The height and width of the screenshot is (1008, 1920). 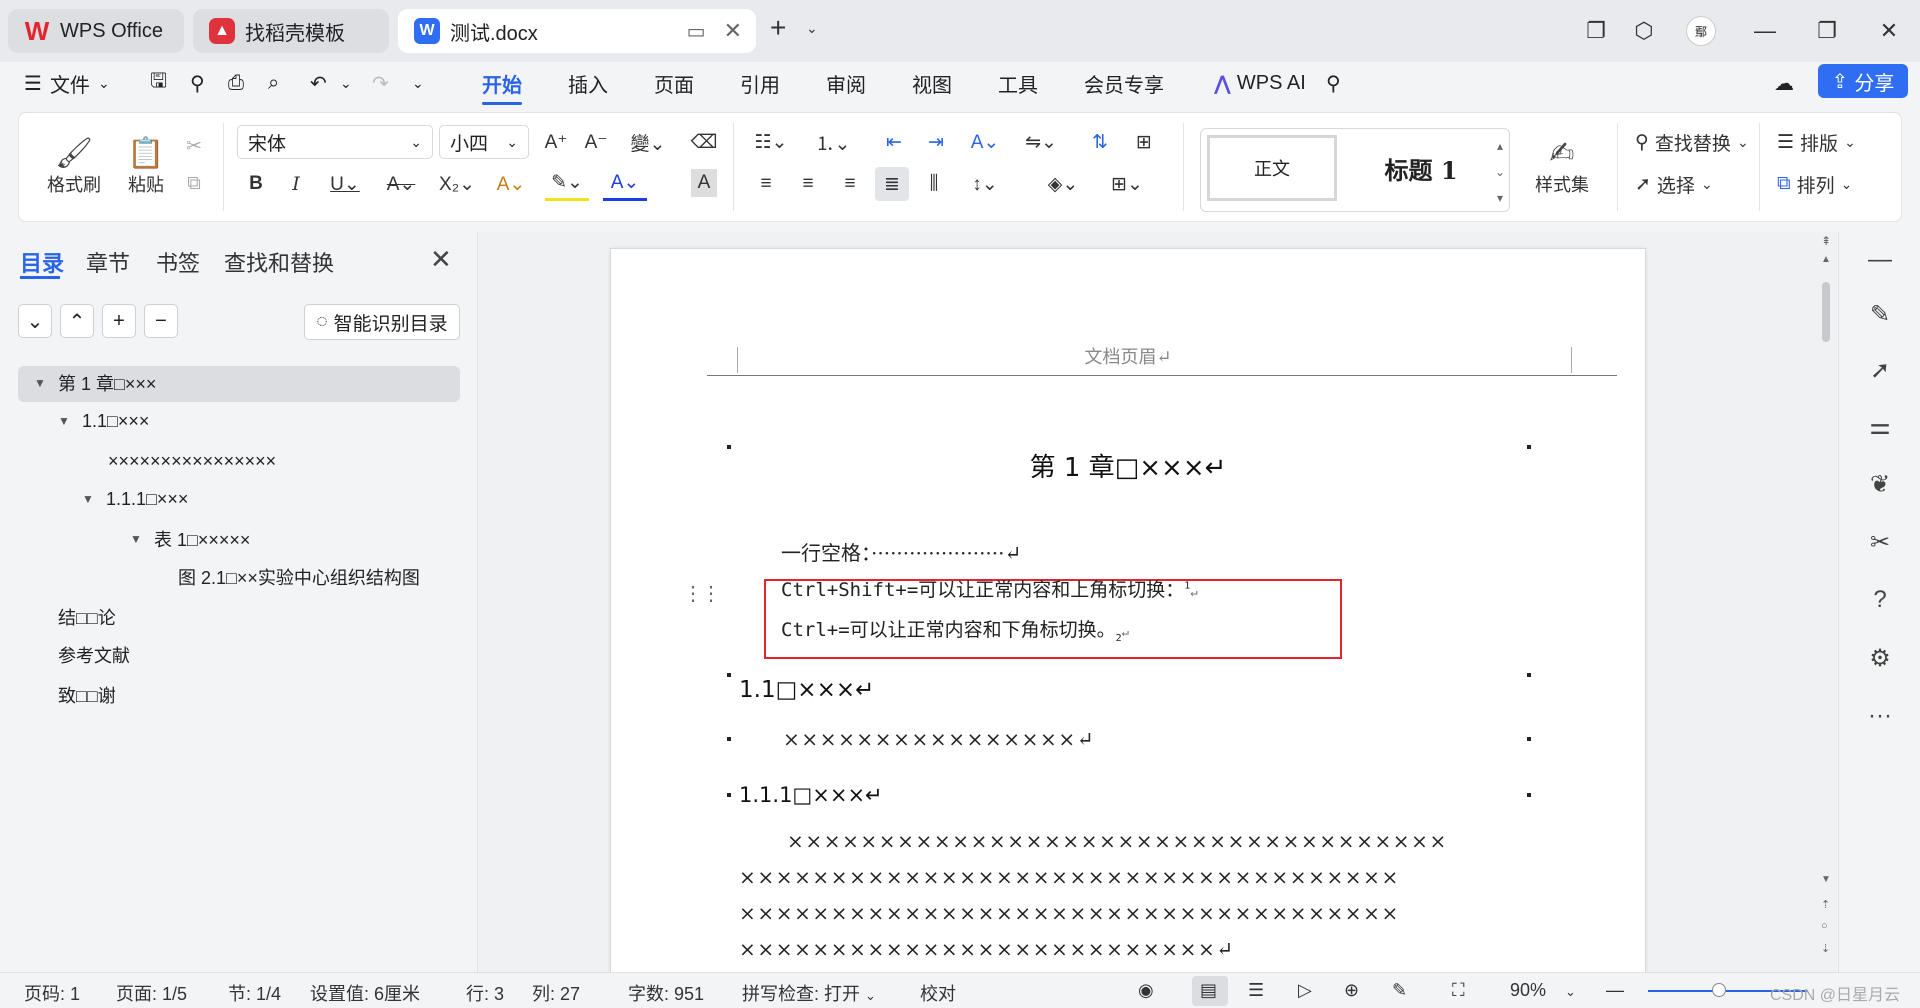 What do you see at coordinates (1351, 990) in the screenshot?
I see `web-view-icon: ⊕` at bounding box center [1351, 990].